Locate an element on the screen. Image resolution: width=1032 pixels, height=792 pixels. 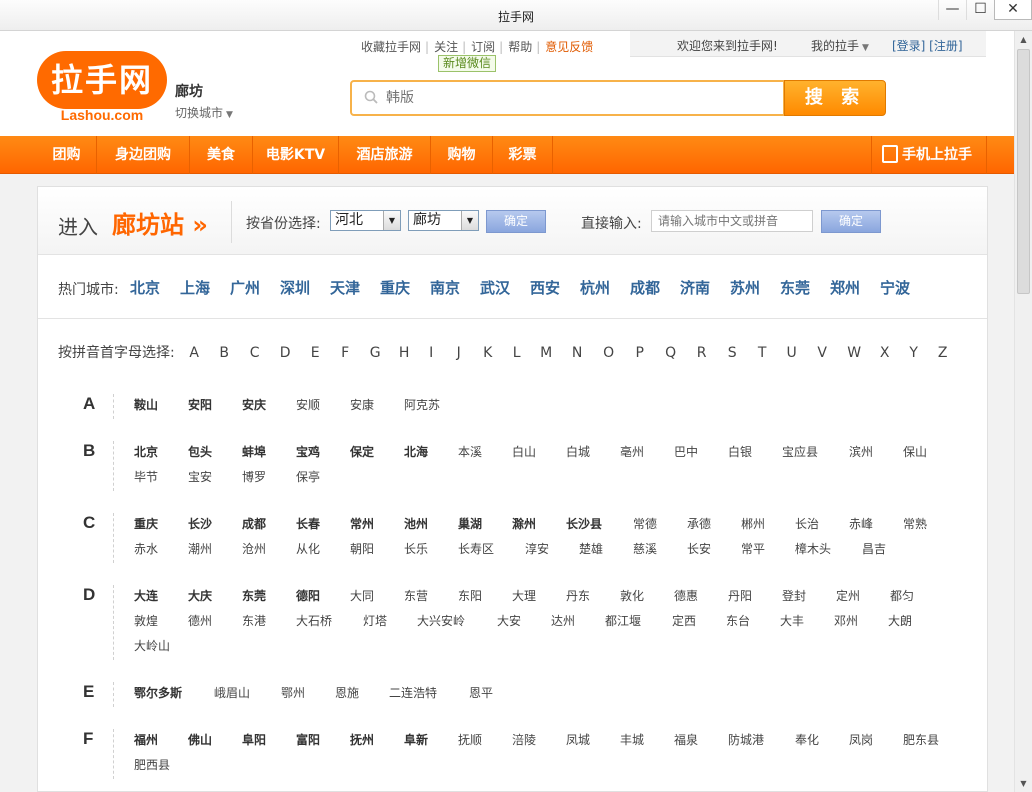
city-link: 都江堰 is located at coordinates (638, 620).